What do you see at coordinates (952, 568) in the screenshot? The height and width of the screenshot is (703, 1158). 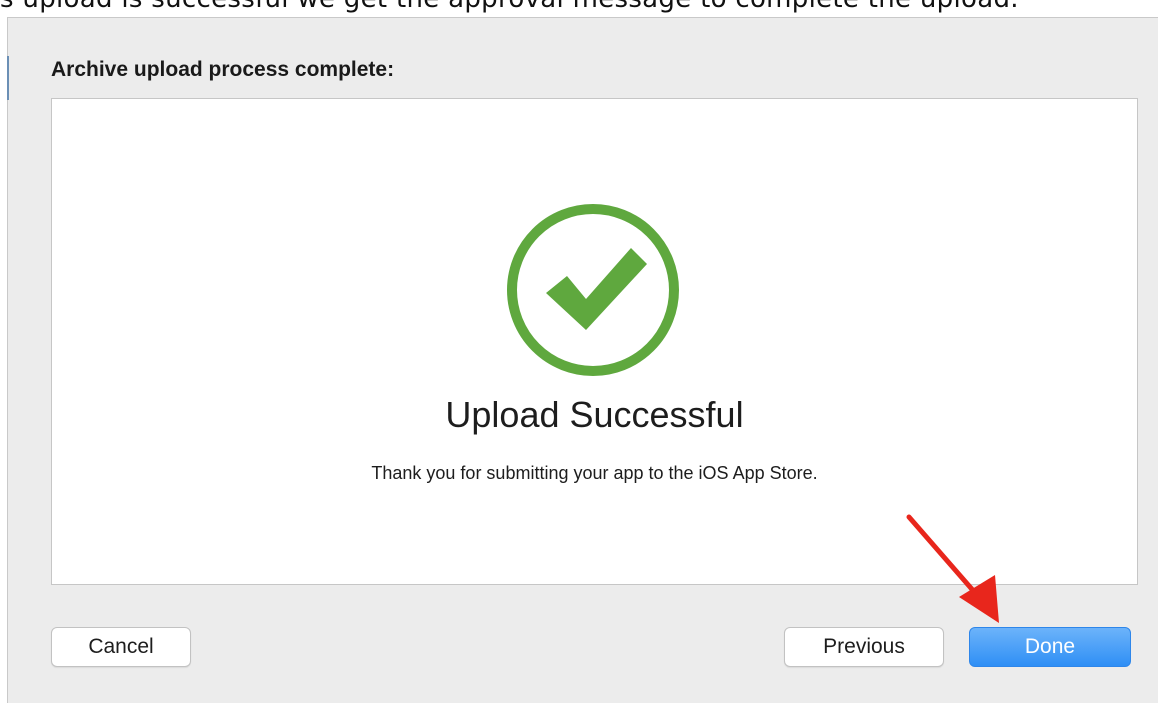 I see `red-arrow-icon` at bounding box center [952, 568].